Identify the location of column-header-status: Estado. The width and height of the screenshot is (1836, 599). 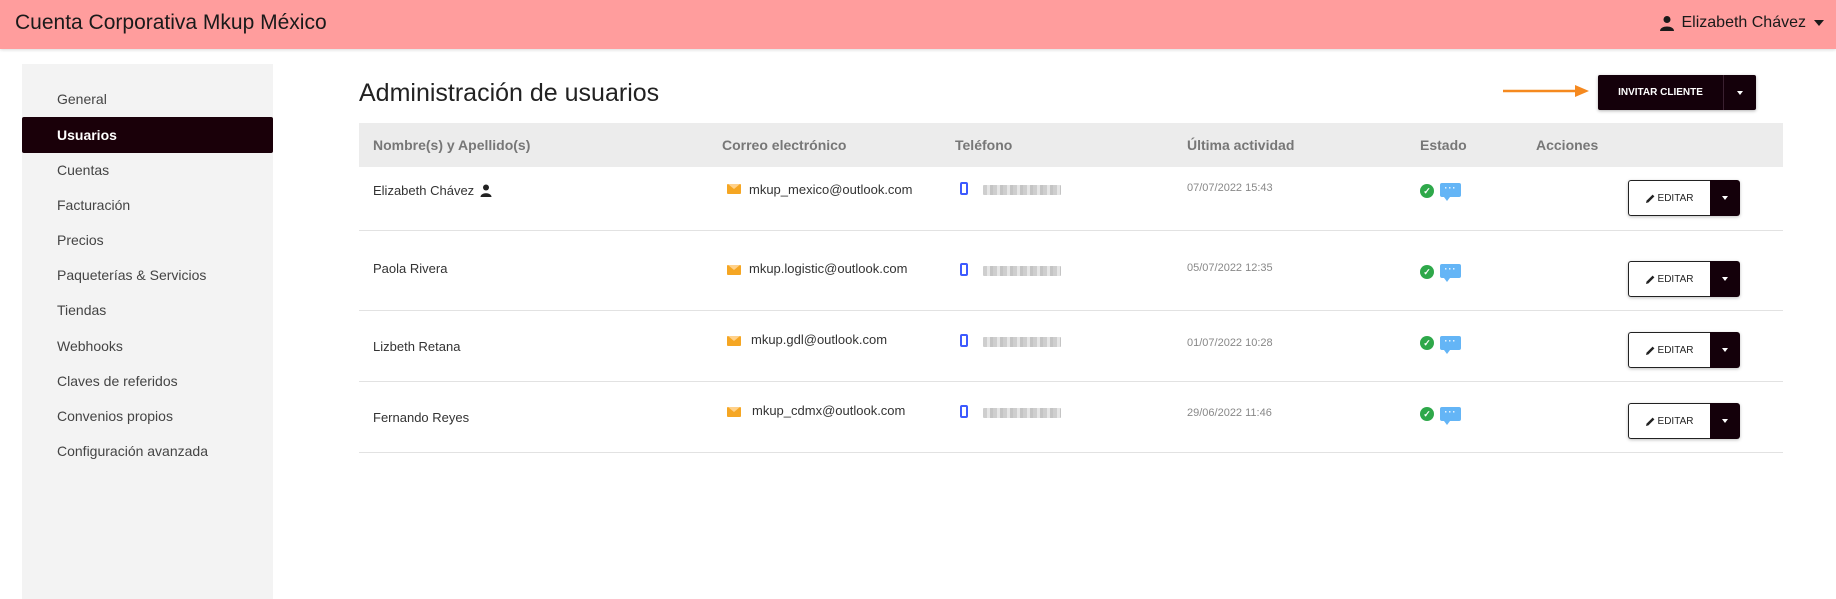
(1443, 145).